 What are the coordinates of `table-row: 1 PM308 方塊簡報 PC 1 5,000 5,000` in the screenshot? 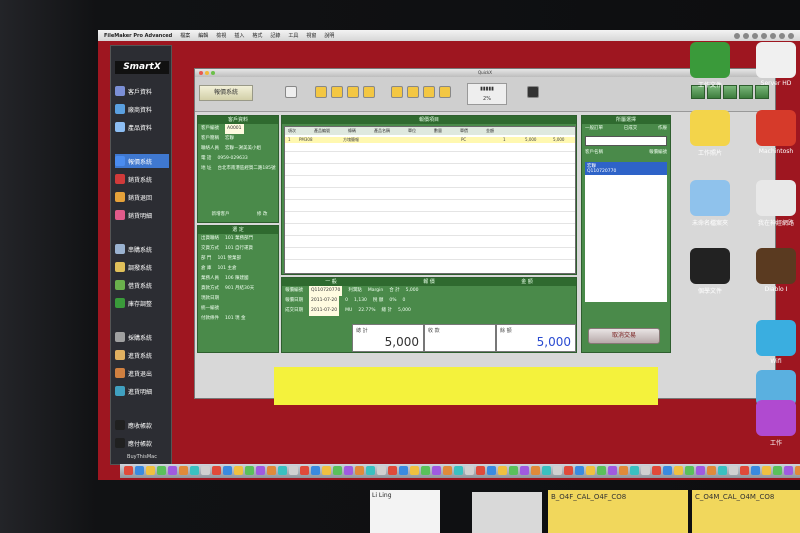 It's located at (430, 140).